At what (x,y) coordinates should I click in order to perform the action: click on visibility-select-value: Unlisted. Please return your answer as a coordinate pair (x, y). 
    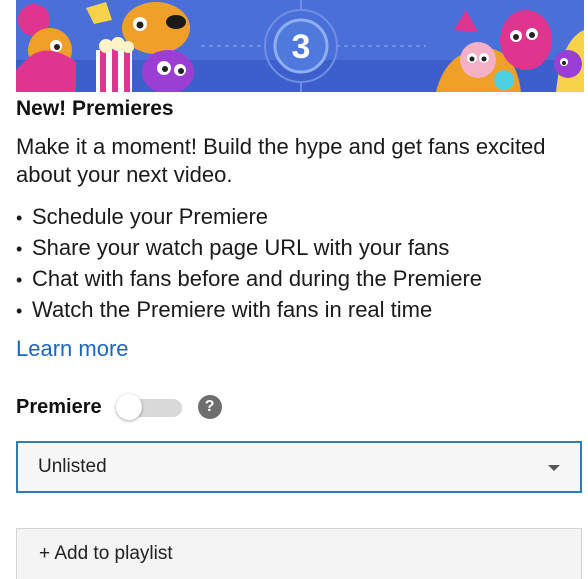
    Looking at the image, I should click on (72, 466).